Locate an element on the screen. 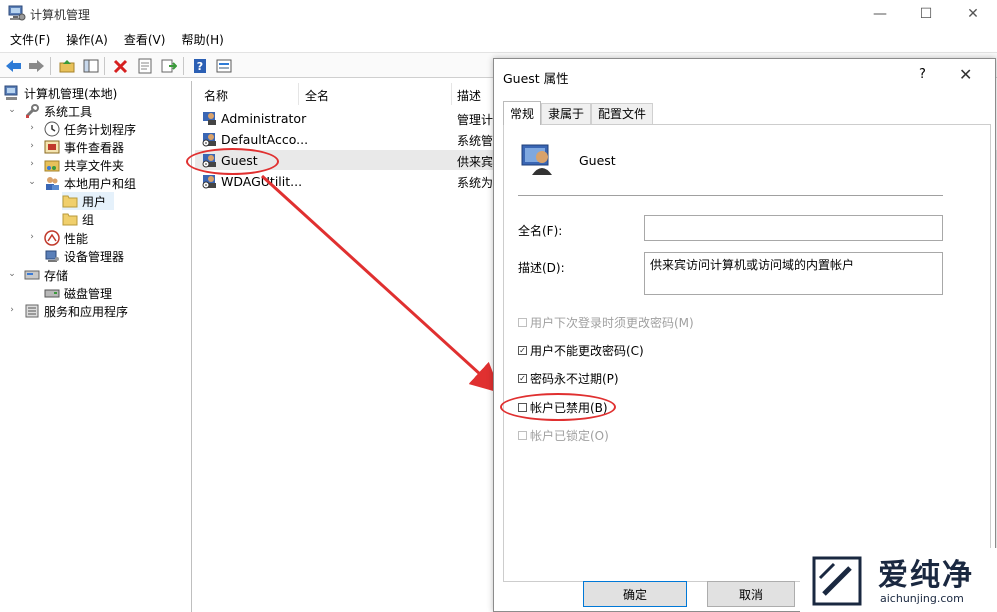 Image resolution: width=997 pixels, height=612 pixels. tree-item-groups: 组 is located at coordinates (78, 219).